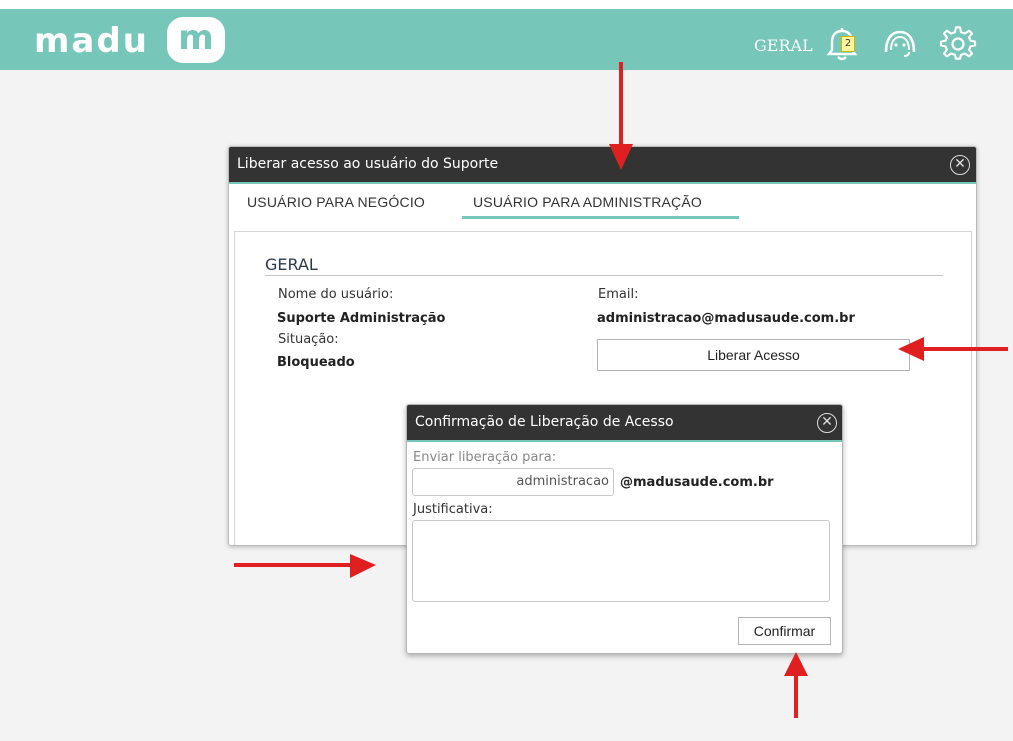  I want to click on domain-suffix: @madusaude.com.br, so click(697, 482).